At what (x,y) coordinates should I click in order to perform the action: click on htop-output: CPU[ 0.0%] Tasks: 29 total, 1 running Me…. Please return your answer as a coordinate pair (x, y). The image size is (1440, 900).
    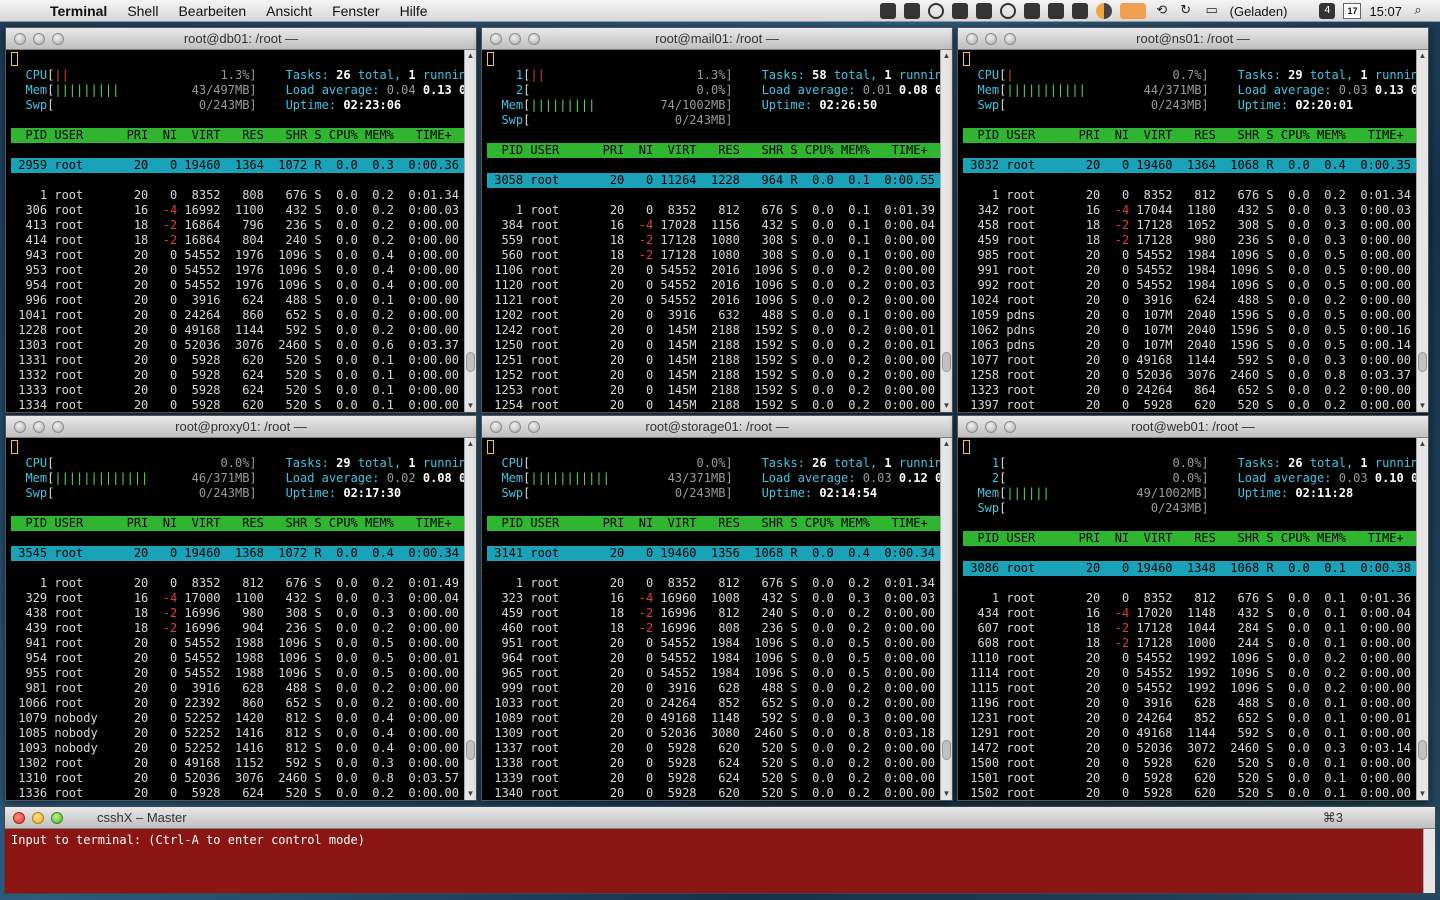
    Looking at the image, I should click on (235, 619).